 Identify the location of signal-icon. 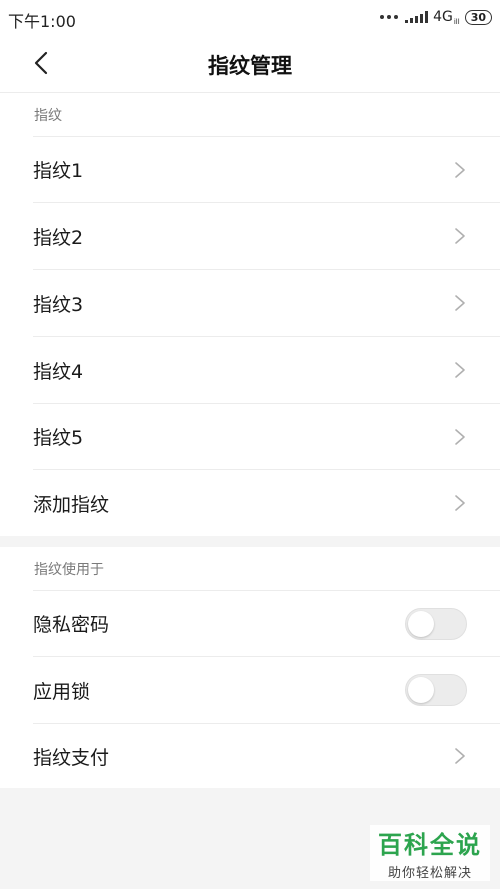
(417, 17).